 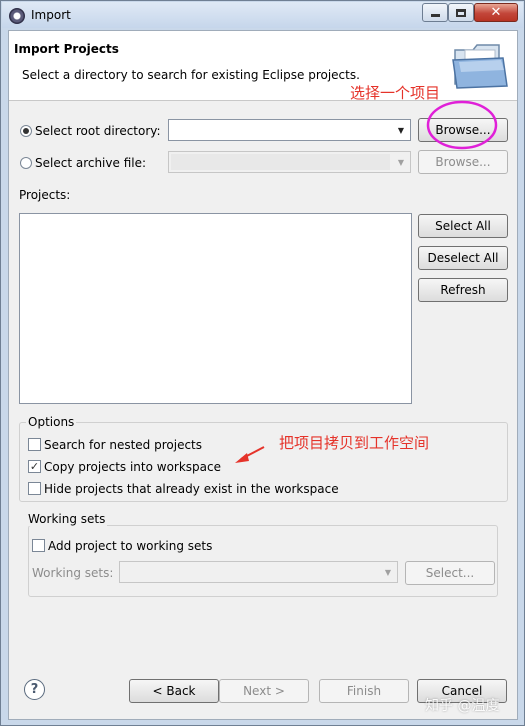 I want to click on working-sets-group-title: Working sets, so click(x=67, y=519).